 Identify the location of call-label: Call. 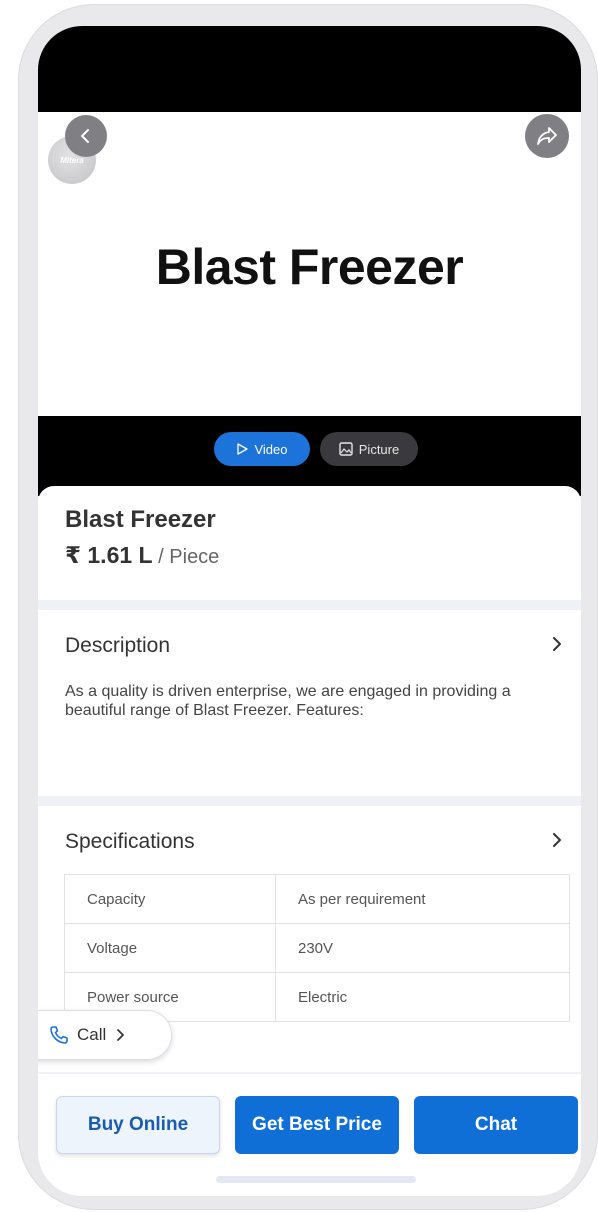
(92, 1034).